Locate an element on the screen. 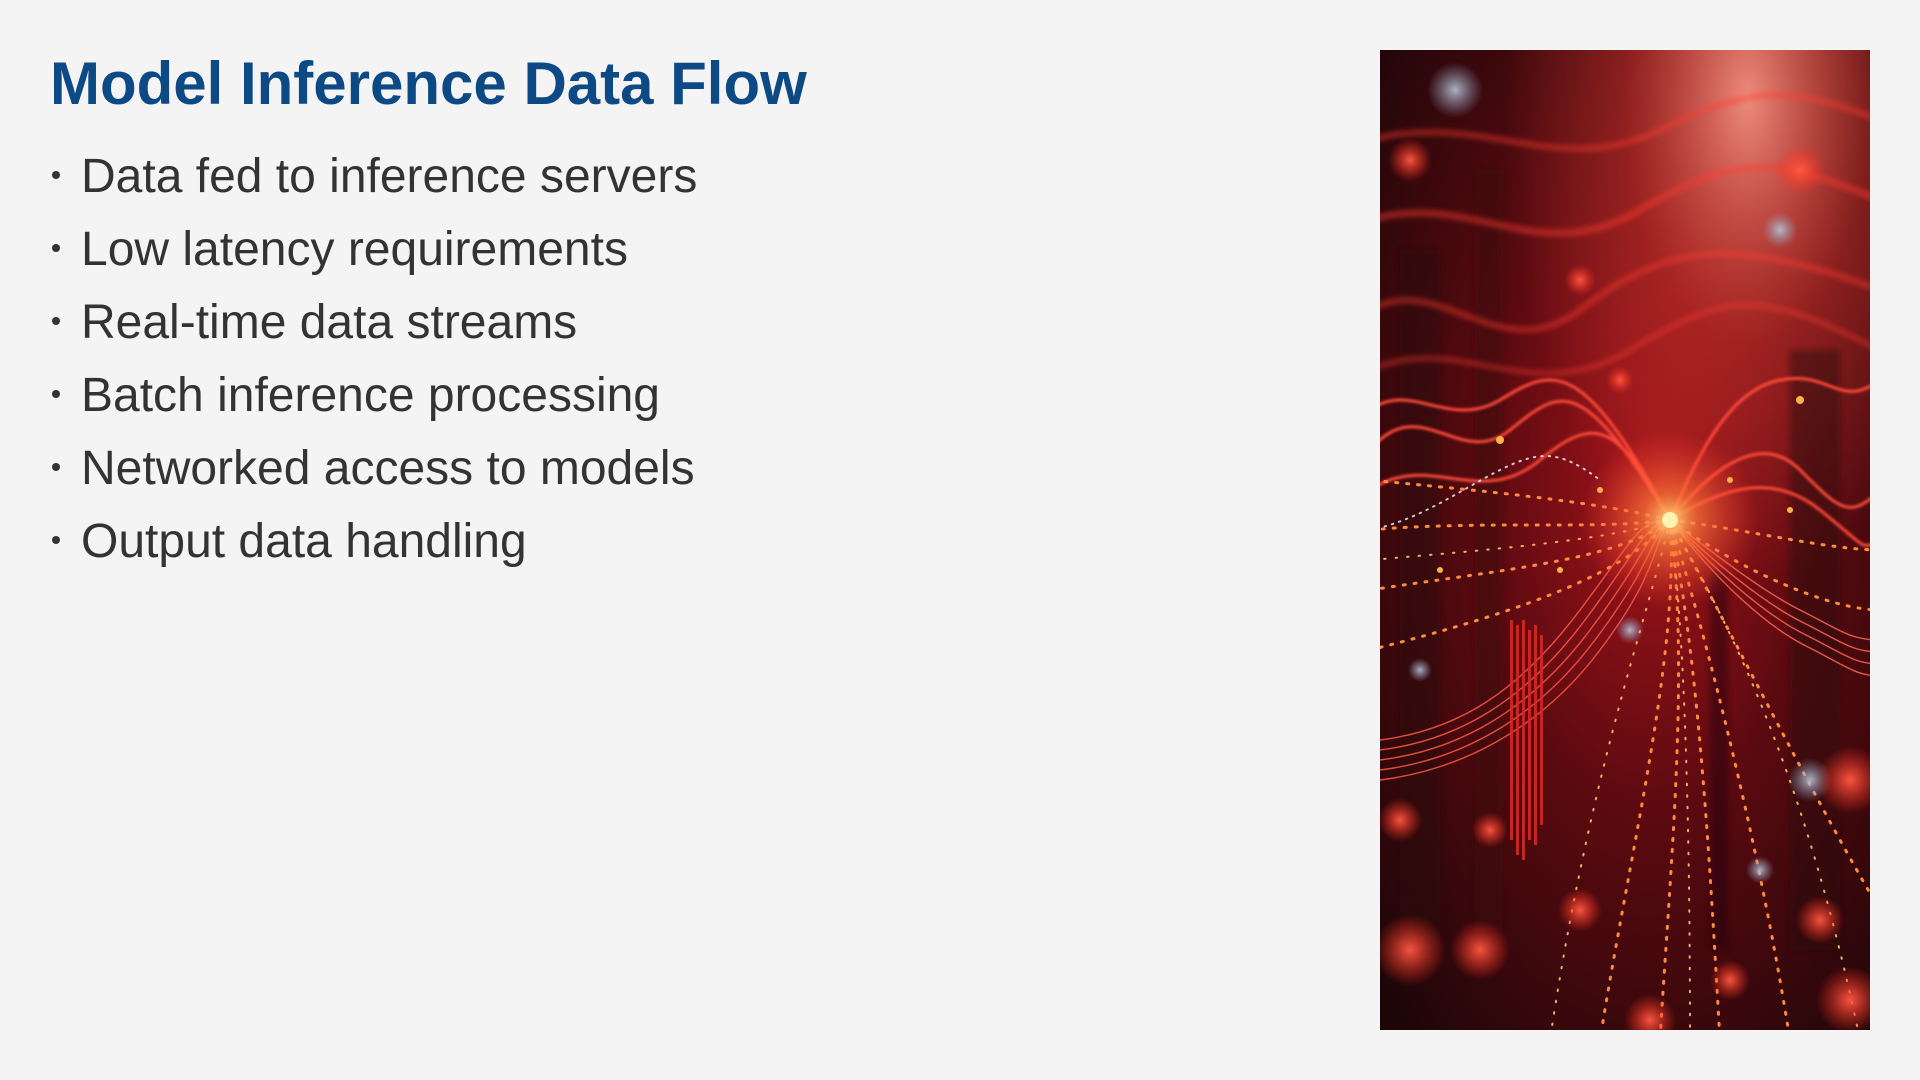 Image resolution: width=1920 pixels, height=1080 pixels. bullet-item: Data fed to inference servers is located at coordinates (373, 182).